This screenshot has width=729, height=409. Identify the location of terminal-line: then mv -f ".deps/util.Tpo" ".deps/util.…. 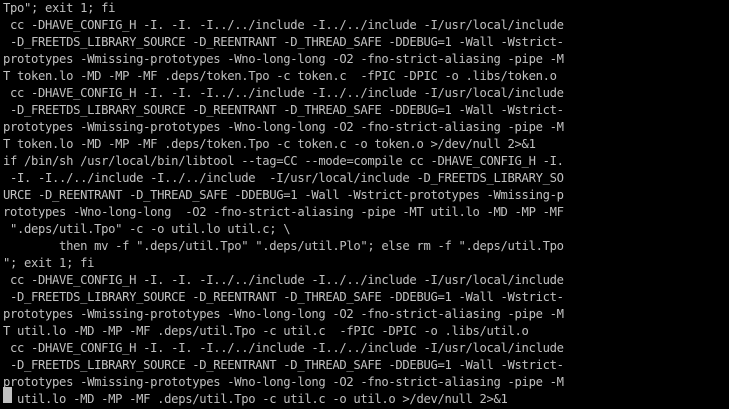
(283, 246).